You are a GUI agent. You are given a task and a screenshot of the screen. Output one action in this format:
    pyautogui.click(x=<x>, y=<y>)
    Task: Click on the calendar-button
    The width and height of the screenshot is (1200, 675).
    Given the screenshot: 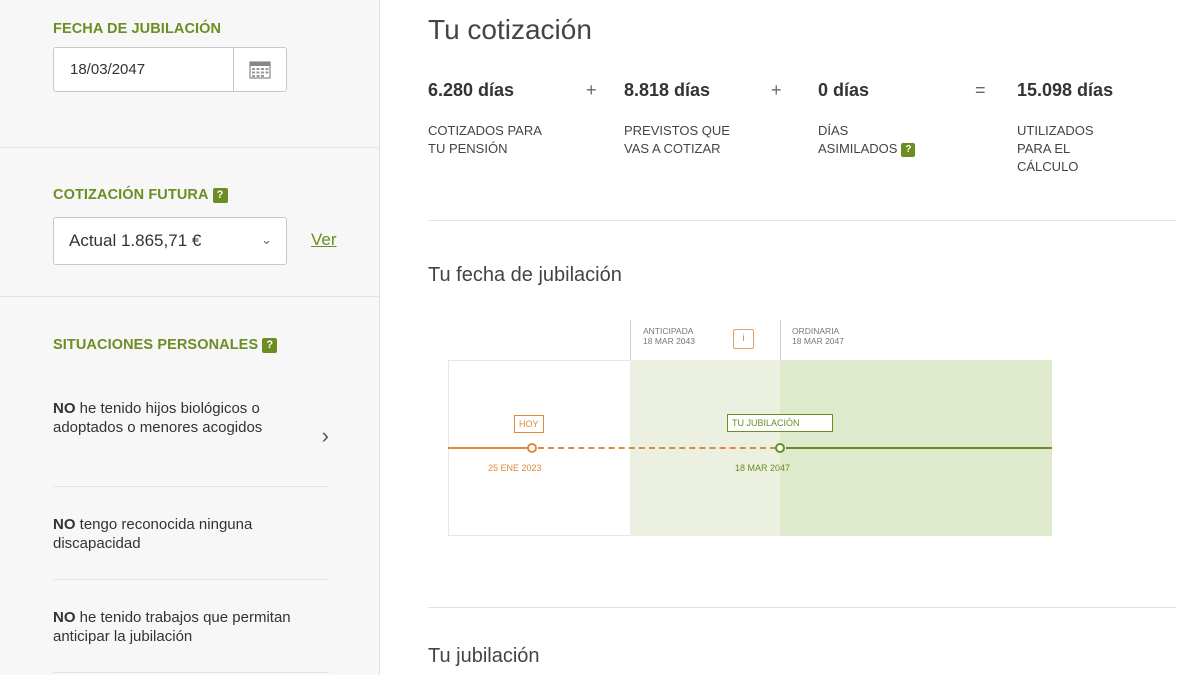 What is the action you would take?
    pyautogui.click(x=259, y=69)
    